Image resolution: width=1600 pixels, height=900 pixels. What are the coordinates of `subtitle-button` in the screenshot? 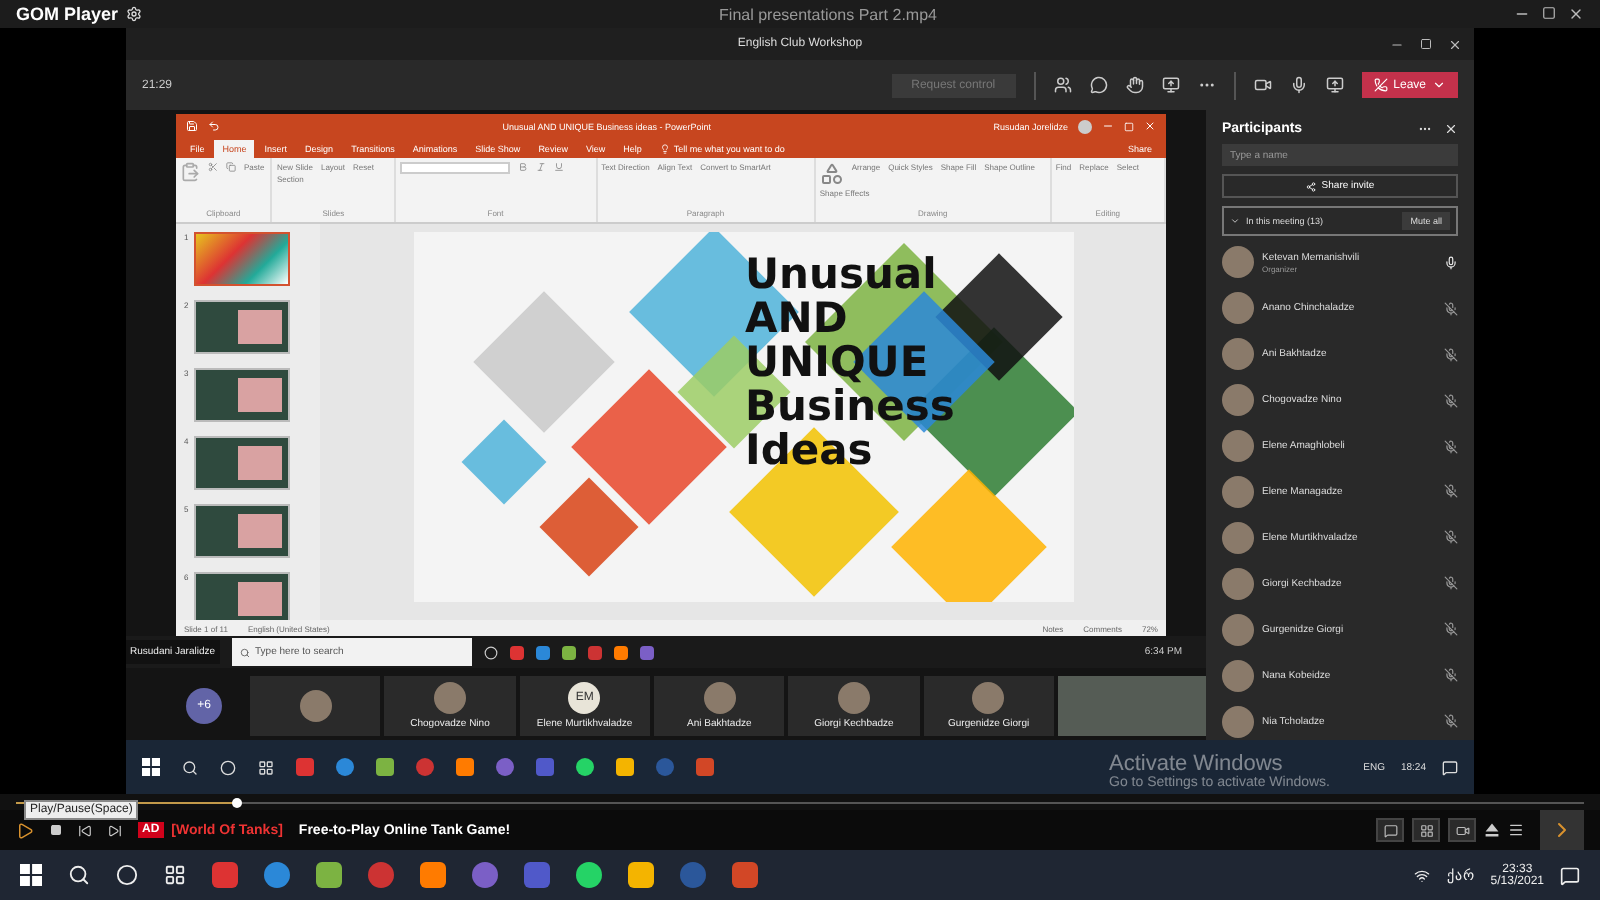 It's located at (1390, 830).